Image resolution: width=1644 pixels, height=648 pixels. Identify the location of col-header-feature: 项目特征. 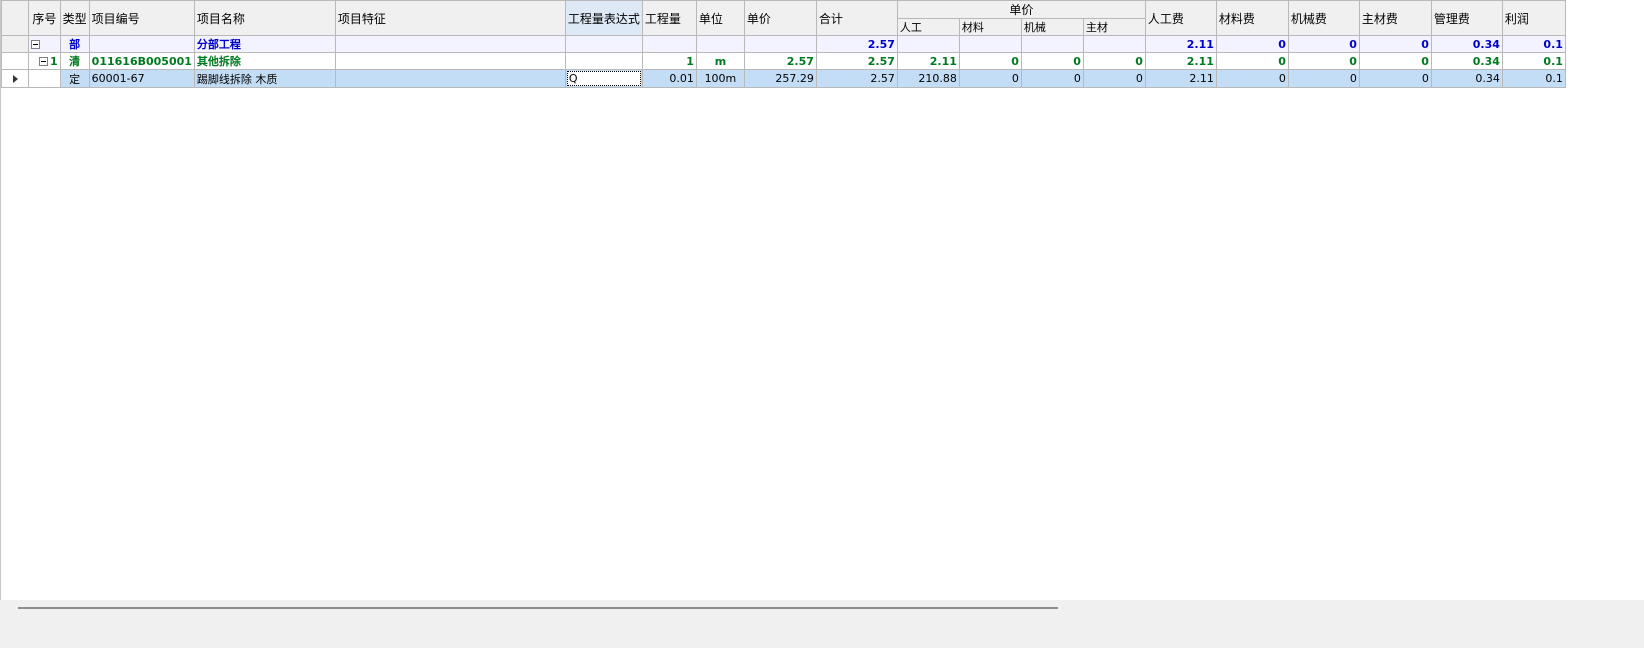
(450, 18).